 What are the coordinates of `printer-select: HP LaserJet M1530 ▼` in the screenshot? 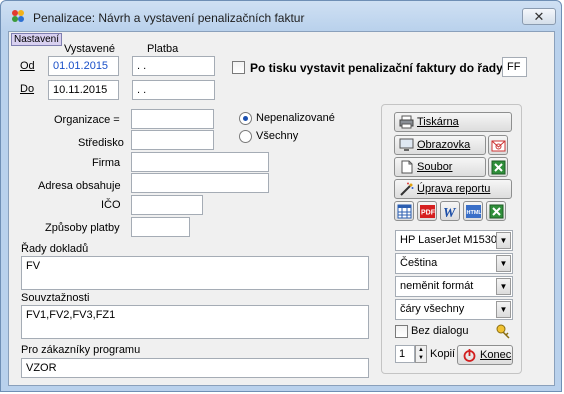 It's located at (454, 240).